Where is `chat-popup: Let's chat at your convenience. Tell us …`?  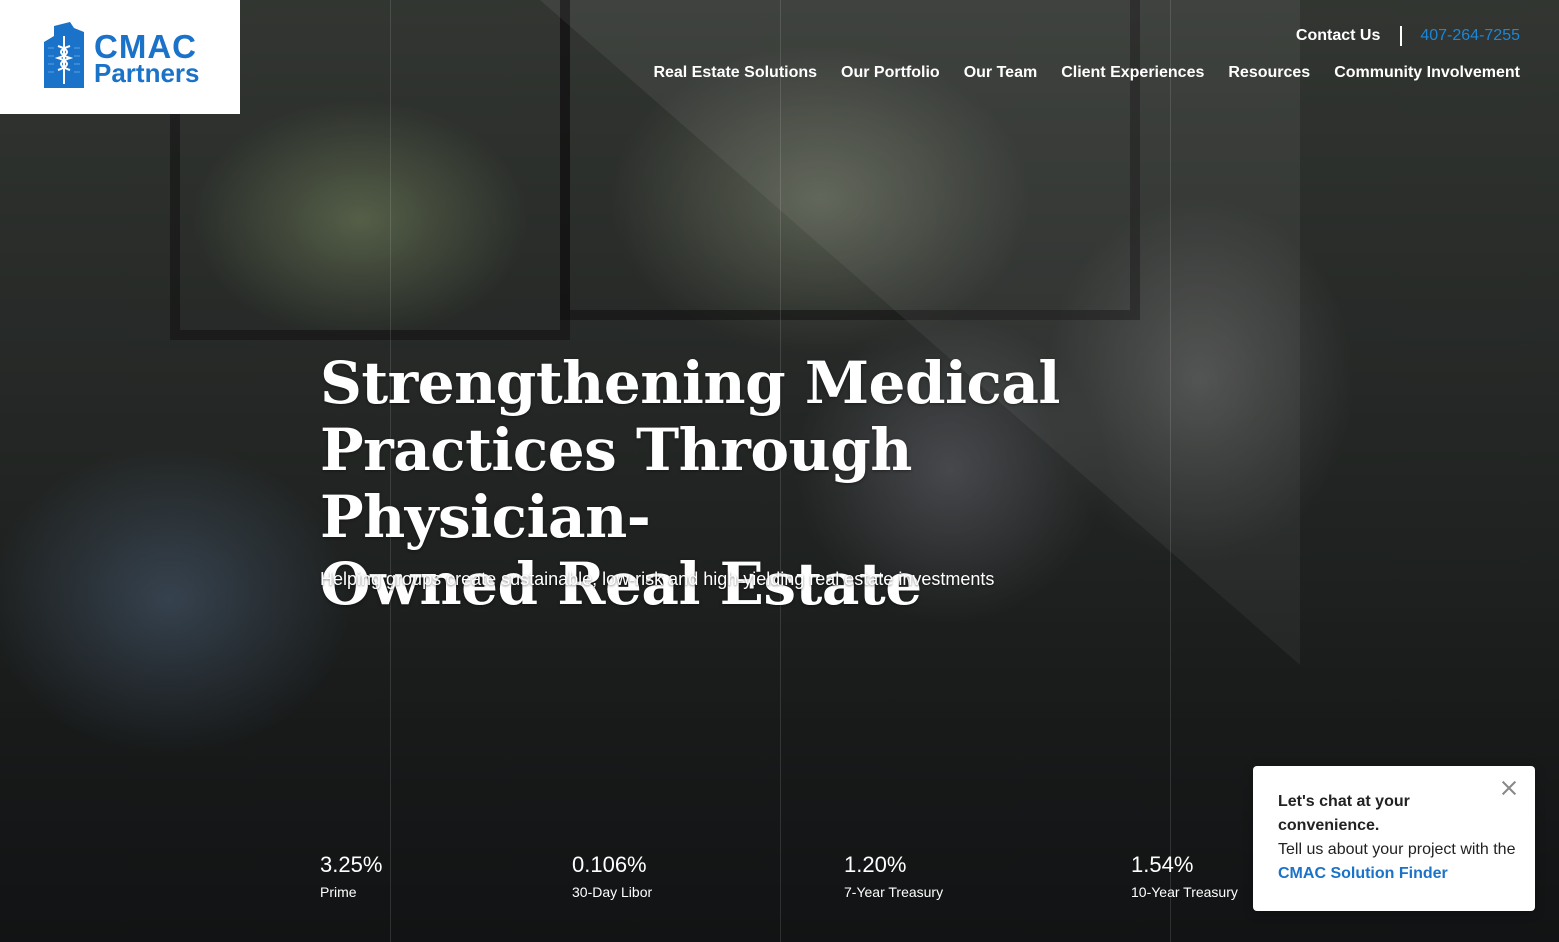 chat-popup: Let's chat at your convenience. Tell us … is located at coordinates (1394, 838).